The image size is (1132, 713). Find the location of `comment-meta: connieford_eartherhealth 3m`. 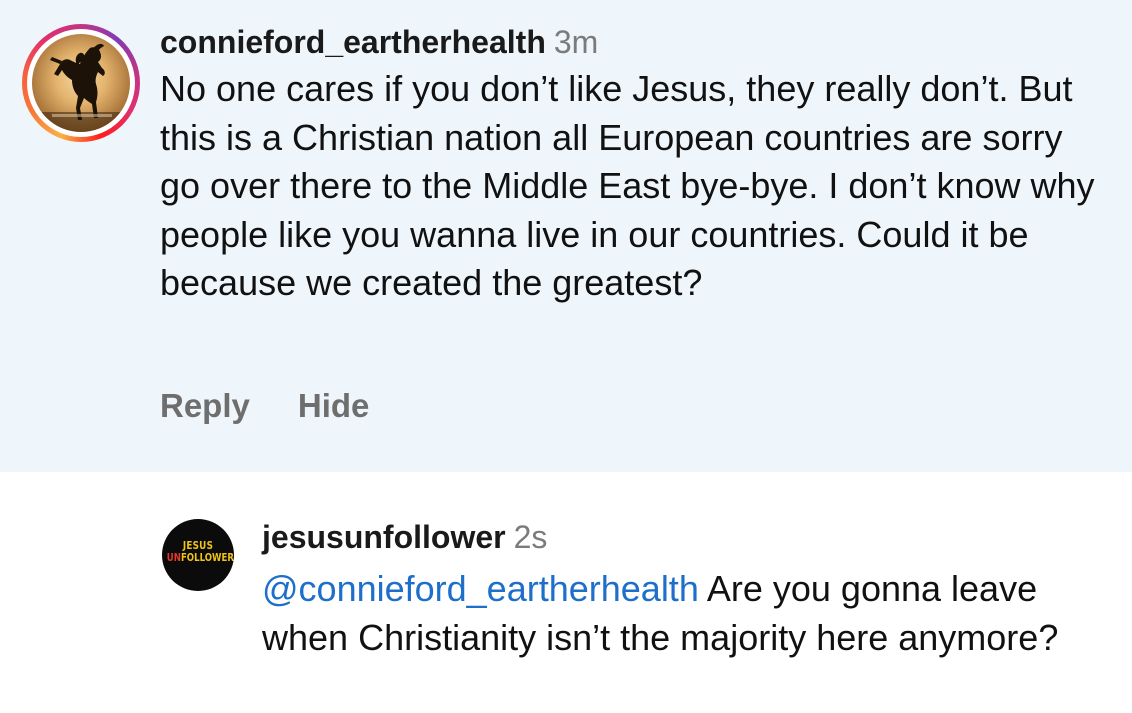

comment-meta: connieford_eartherhealth 3m is located at coordinates (635, 42).